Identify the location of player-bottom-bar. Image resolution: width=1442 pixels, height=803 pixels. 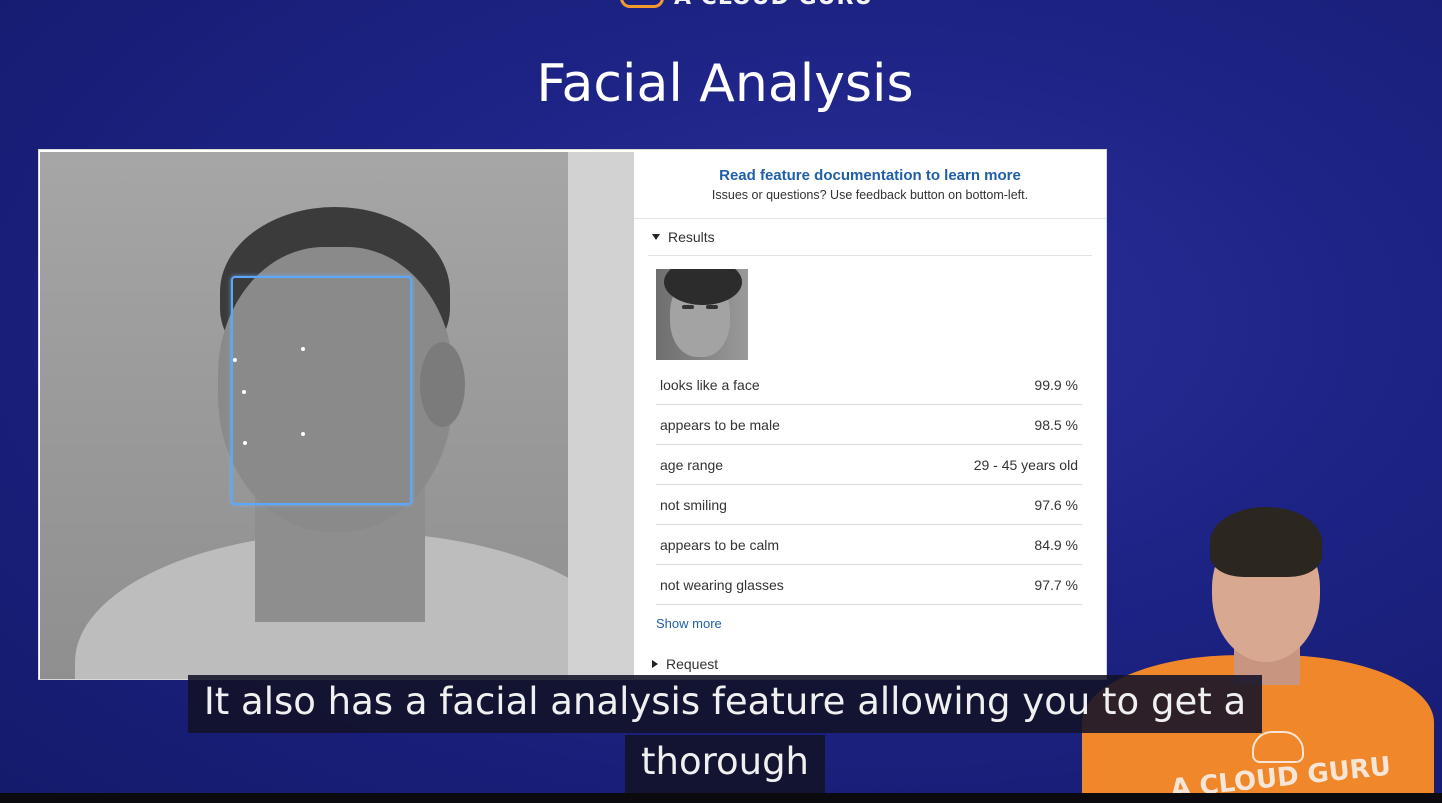
(721, 798).